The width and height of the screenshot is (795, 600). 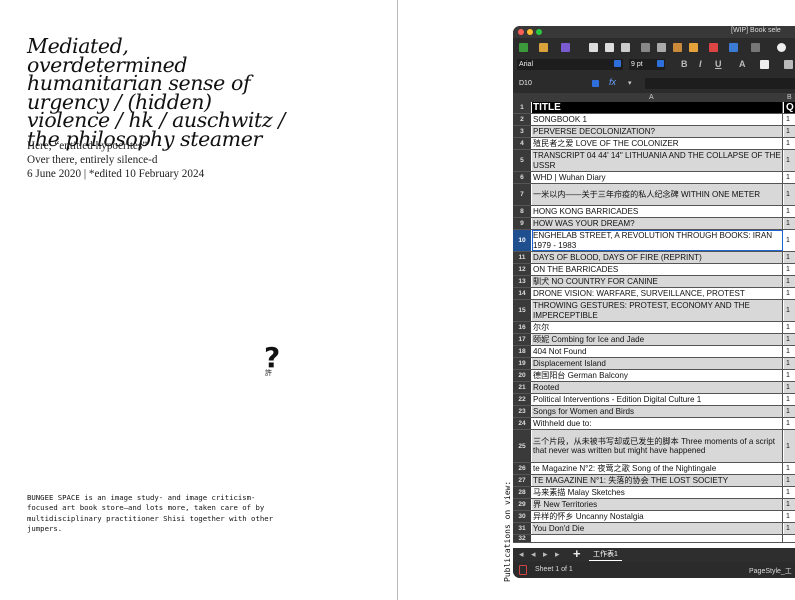 I want to click on table-row: 24 Withheld due to: 1, so click(x=654, y=424).